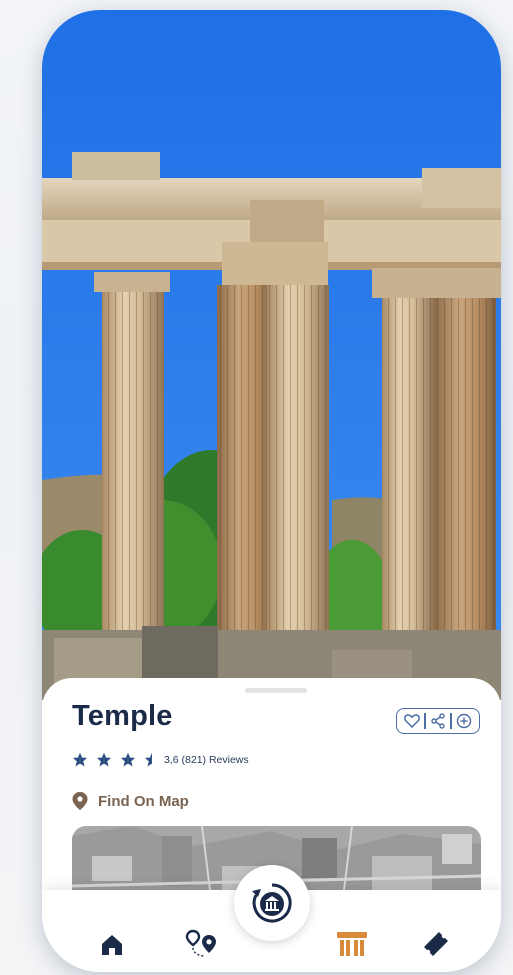 The image size is (513, 975). I want to click on nav-home, so click(112, 945).